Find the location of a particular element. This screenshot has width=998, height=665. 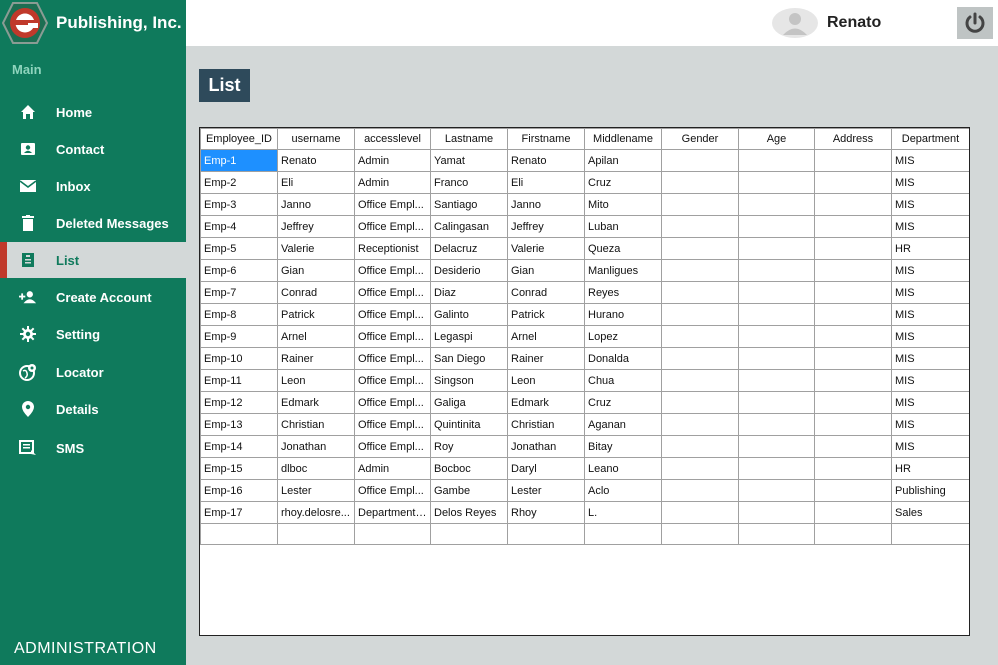

table-cell: Emp-3 is located at coordinates (239, 204).